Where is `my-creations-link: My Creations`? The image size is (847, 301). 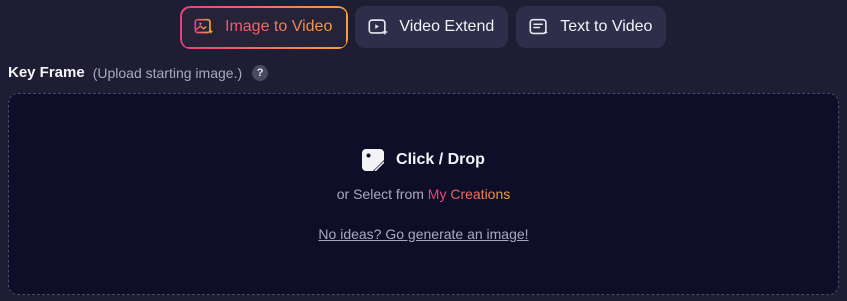
my-creations-link: My Creations is located at coordinates (469, 194).